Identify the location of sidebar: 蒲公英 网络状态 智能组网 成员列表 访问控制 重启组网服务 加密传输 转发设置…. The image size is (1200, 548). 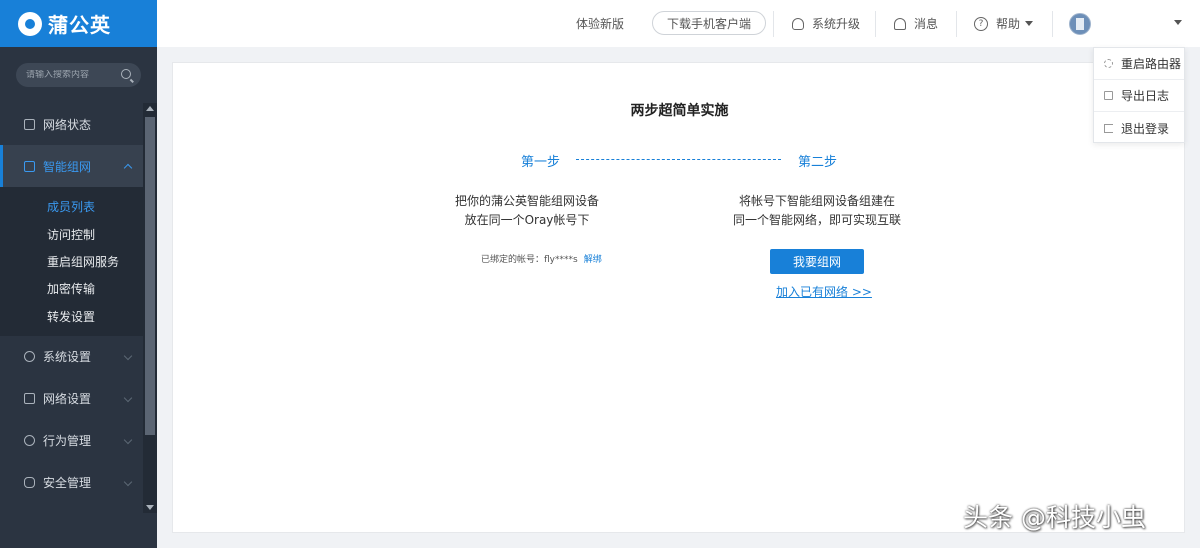
(78, 274).